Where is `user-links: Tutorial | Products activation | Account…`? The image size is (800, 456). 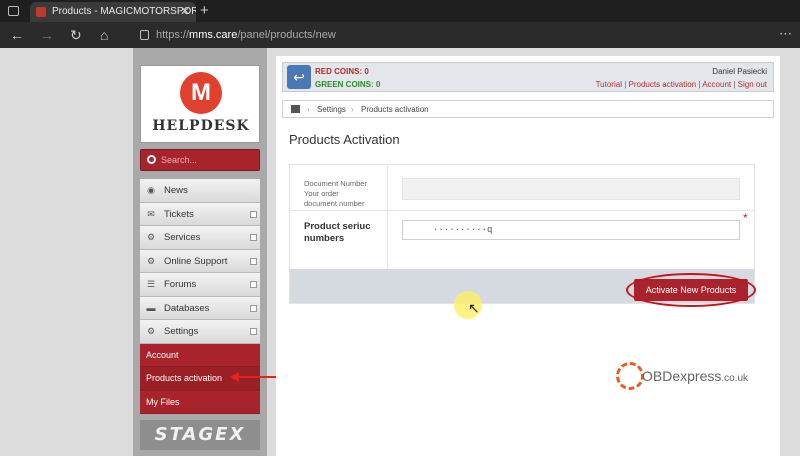
user-links: Tutorial | Products activation | Account… is located at coordinates (681, 84).